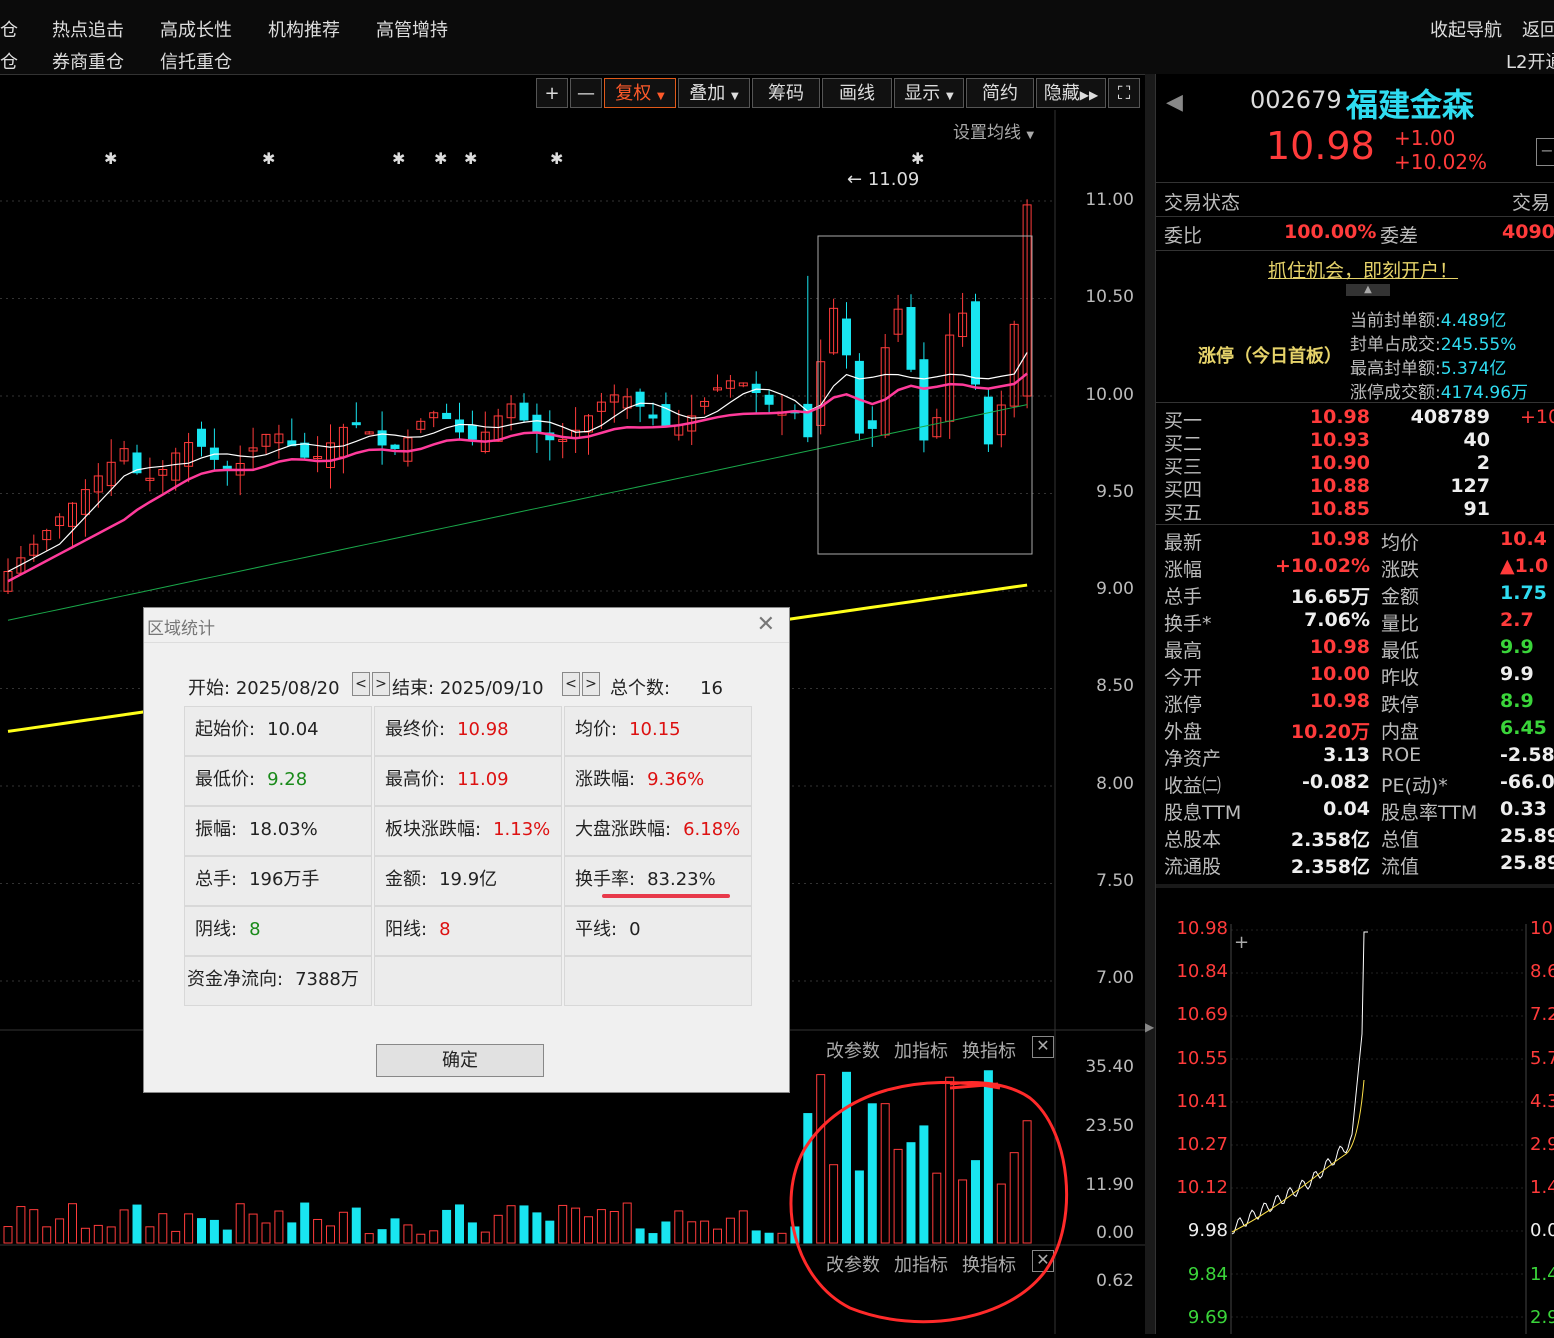 The image size is (1554, 1338). What do you see at coordinates (412, 29) in the screenshot?
I see `nav-item: 高管增持` at bounding box center [412, 29].